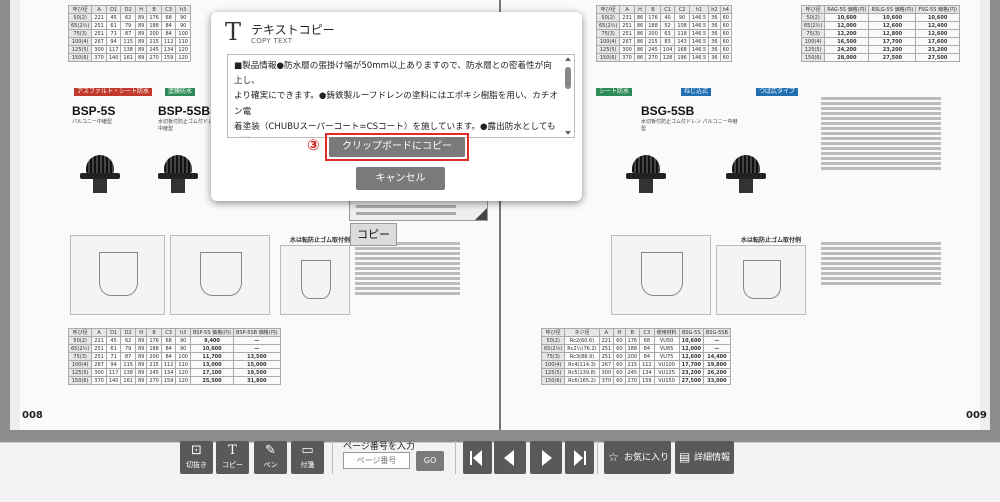  Describe the element at coordinates (668, 111) in the screenshot. I see `model-name: BSG-5SB` at that location.